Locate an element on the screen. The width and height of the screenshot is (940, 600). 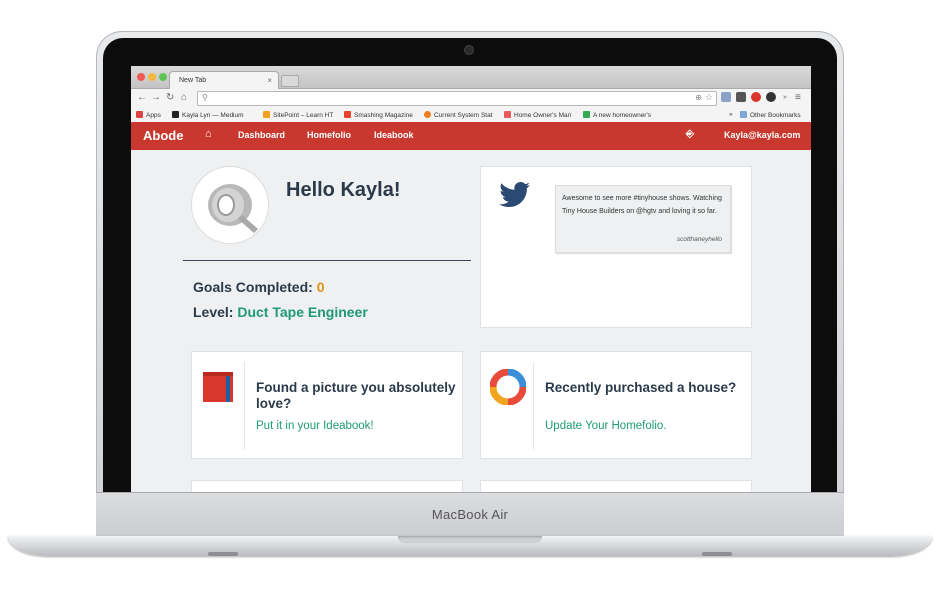
lifebuoy-icon is located at coordinates (508, 387).